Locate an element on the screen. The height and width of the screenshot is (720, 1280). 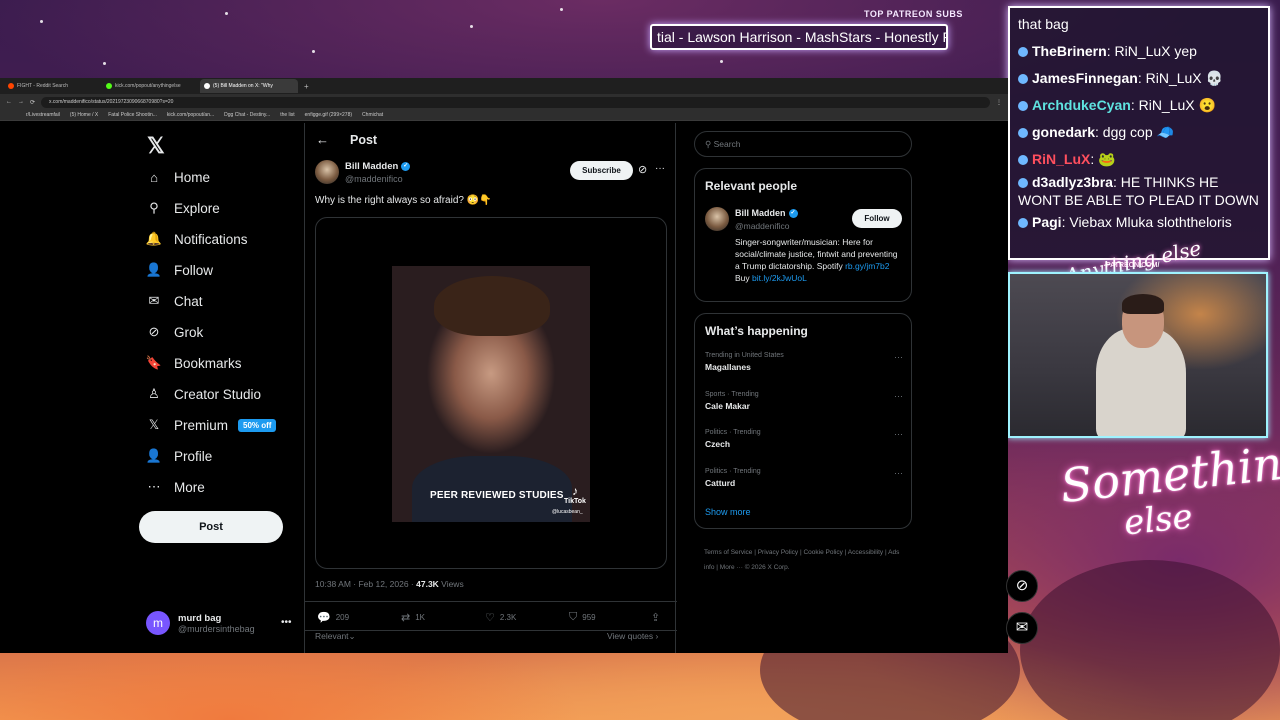
x-logo-icon: 𝕏 is located at coordinates (156, 146).